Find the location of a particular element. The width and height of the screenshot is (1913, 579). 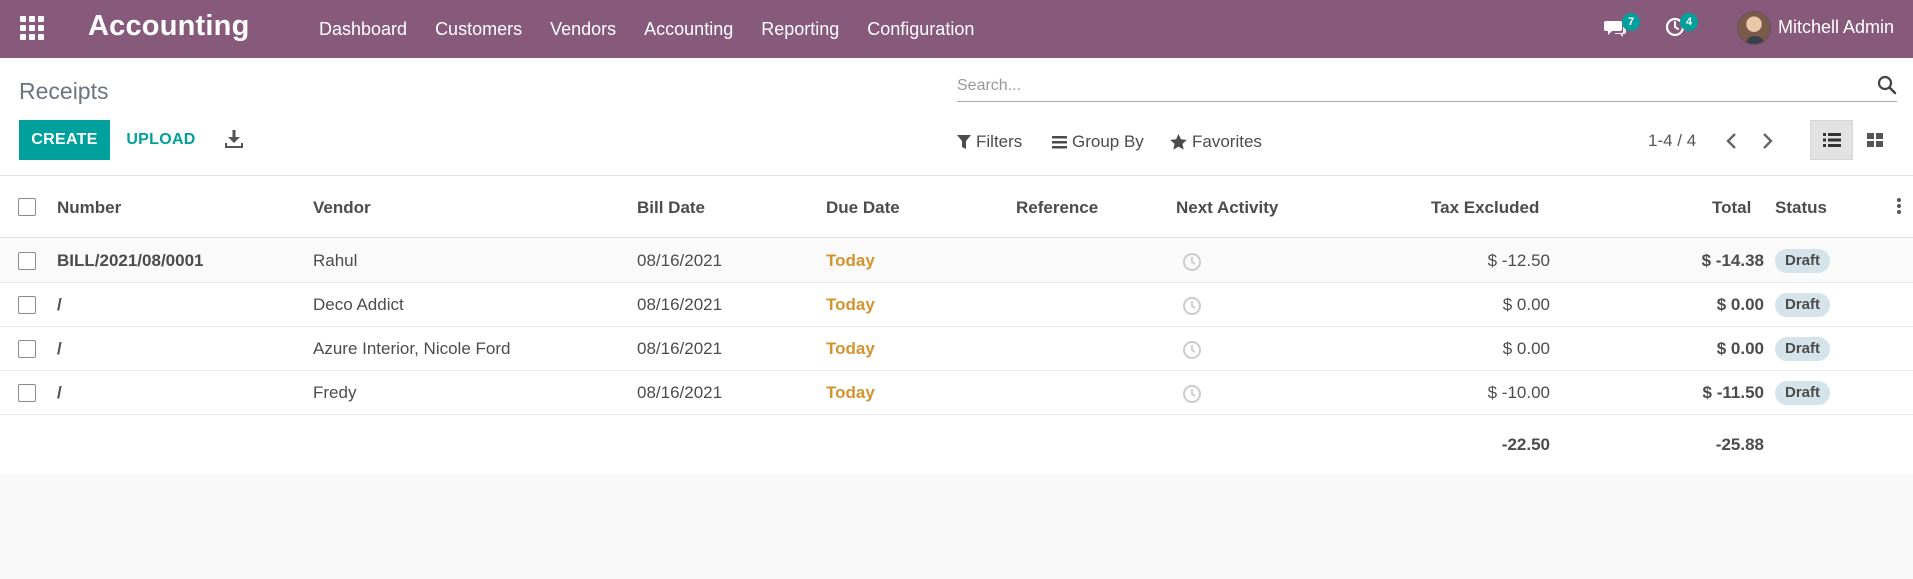

group-by-label: Group By is located at coordinates (1108, 141).